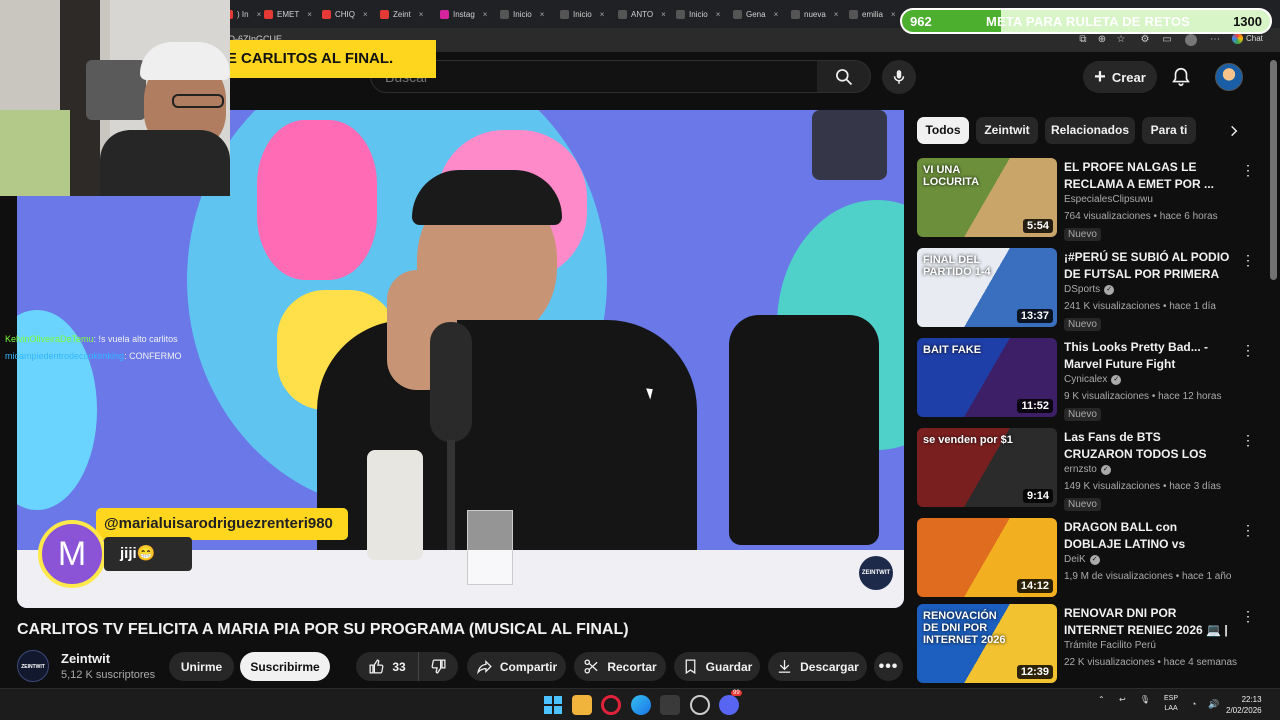 Image resolution: width=1280 pixels, height=720 pixels. What do you see at coordinates (401, 14) in the screenshot?
I see `browser-tab: Zeint ×` at bounding box center [401, 14].